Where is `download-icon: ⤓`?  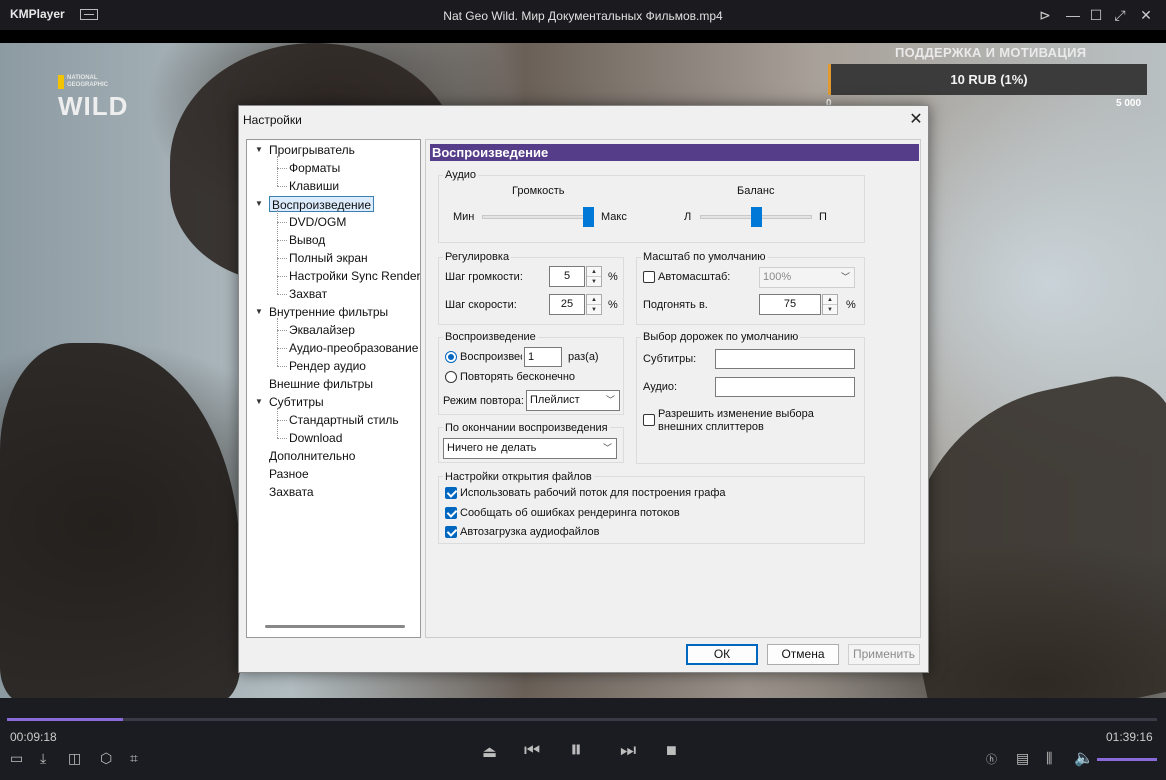
download-icon: ⤓ is located at coordinates (43, 758).